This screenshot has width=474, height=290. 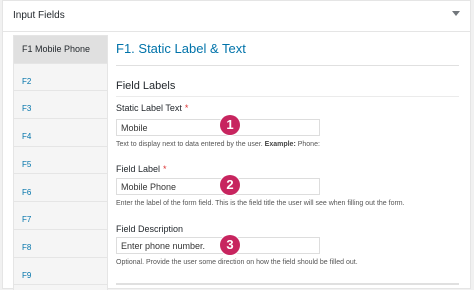 I want to click on bottom-divider, so click(x=287, y=284).